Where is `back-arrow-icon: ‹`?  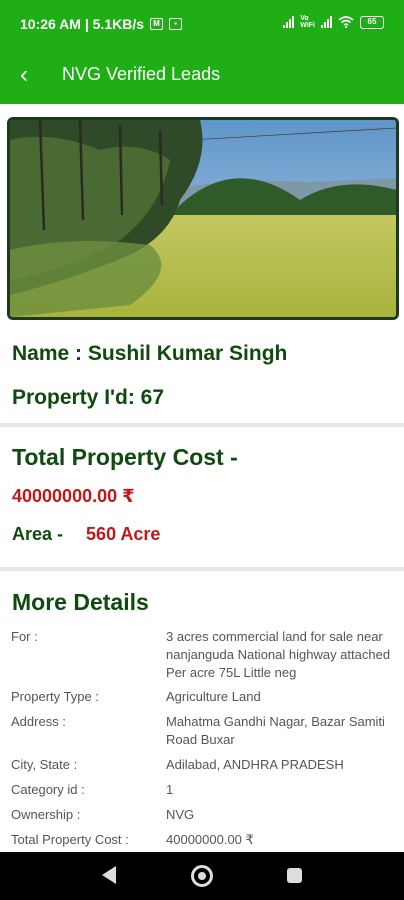 back-arrow-icon: ‹ is located at coordinates (24, 75).